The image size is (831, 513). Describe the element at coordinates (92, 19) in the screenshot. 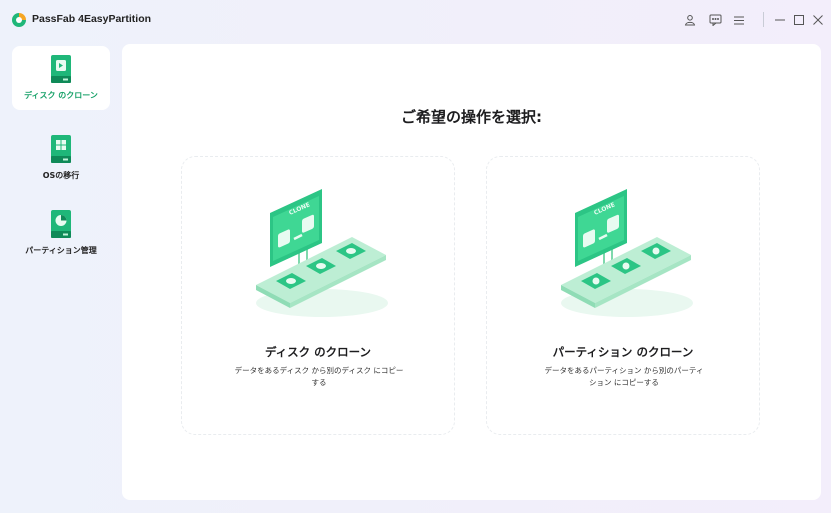

I see `app-title: PassFab 4EasyPartition` at that location.